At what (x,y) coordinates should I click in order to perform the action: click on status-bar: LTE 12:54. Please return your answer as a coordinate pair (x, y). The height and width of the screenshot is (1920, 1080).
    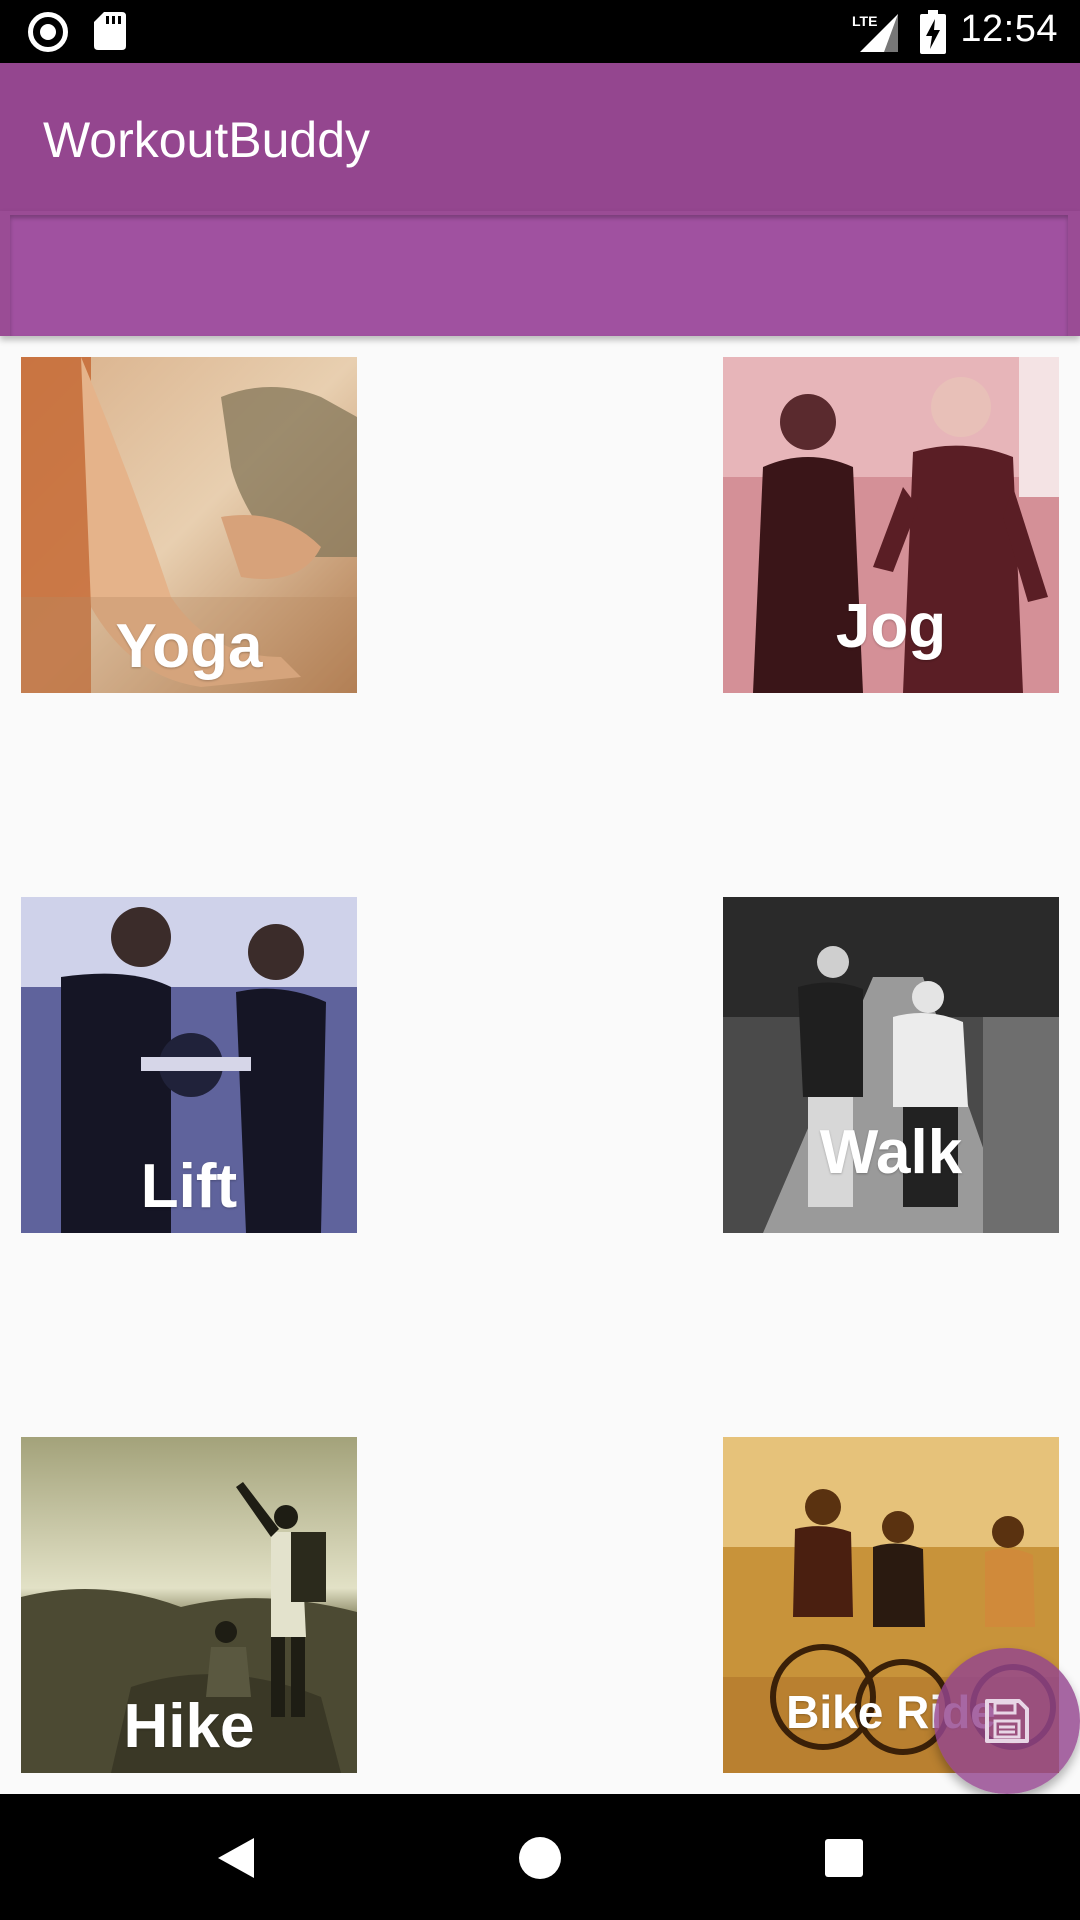
    Looking at the image, I should click on (540, 31).